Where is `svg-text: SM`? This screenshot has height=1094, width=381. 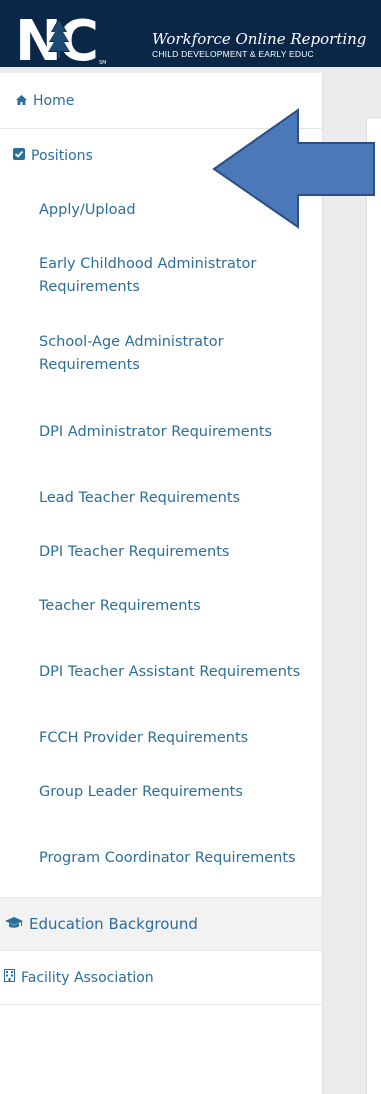 svg-text: SM is located at coordinates (103, 62).